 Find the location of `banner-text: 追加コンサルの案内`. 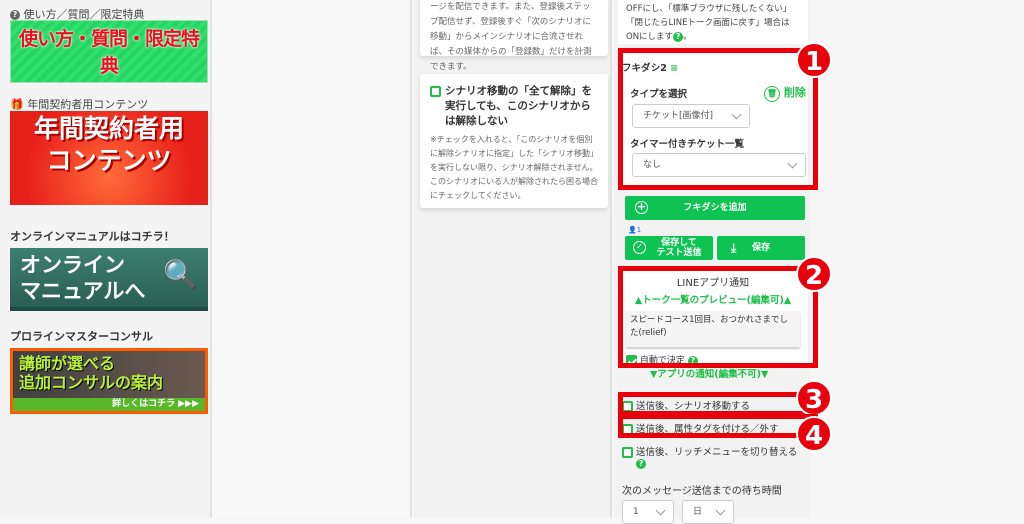

banner-text: 追加コンサルの案内 is located at coordinates (91, 382).